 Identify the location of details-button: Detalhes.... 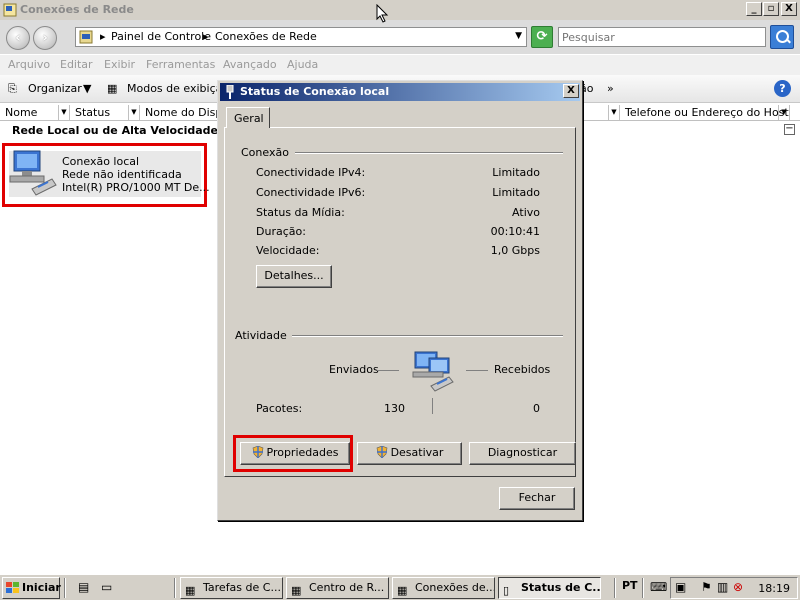
(294, 276).